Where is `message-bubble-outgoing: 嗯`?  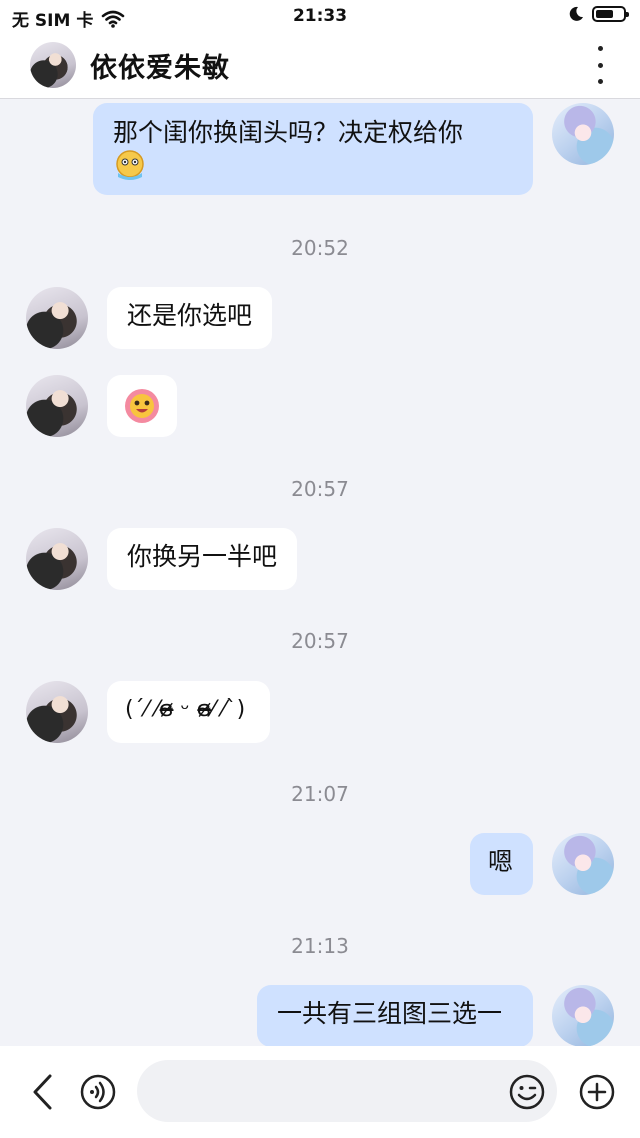 message-bubble-outgoing: 嗯 is located at coordinates (501, 864).